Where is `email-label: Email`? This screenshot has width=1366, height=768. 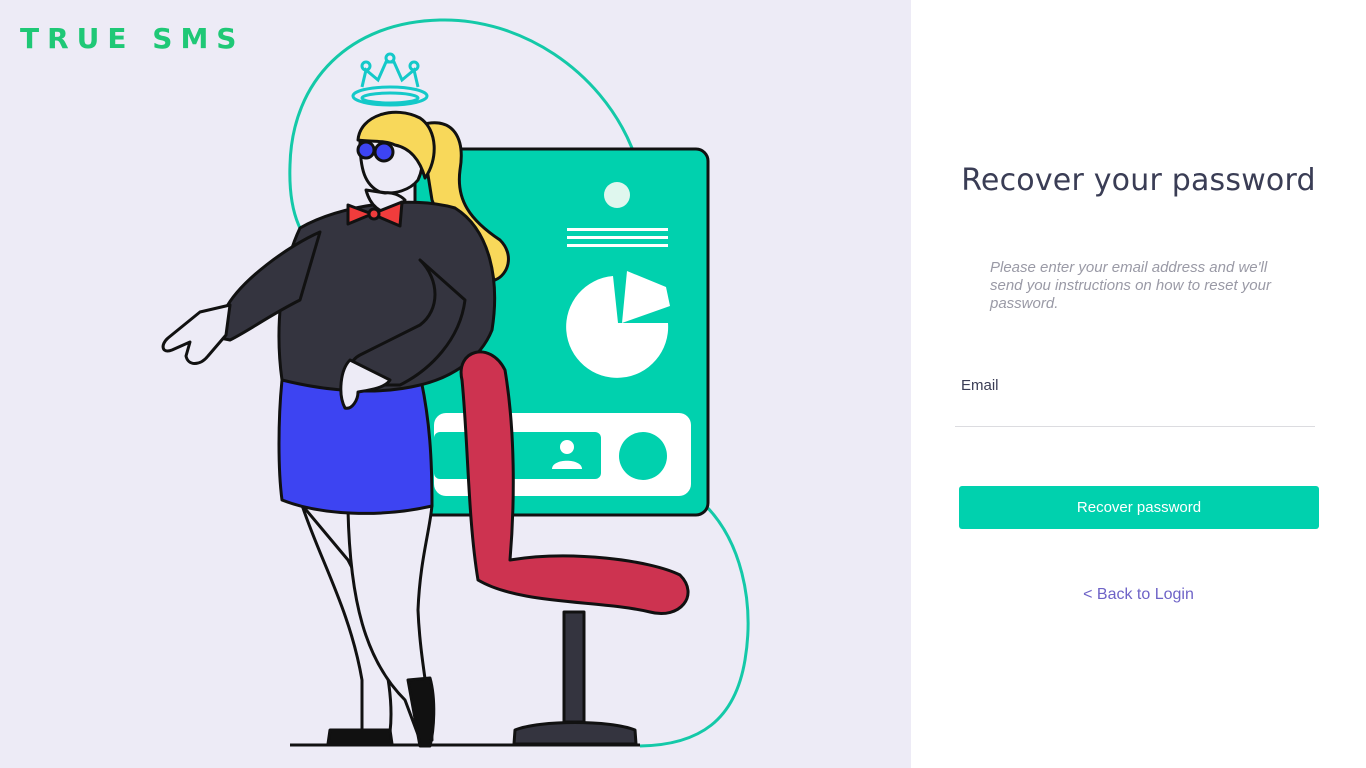 email-label: Email is located at coordinates (980, 385).